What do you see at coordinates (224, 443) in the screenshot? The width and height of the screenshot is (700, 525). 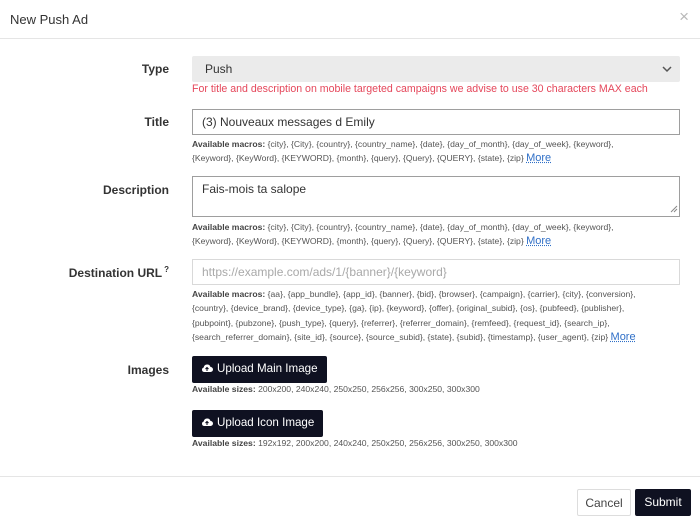 I see `icon-sizes-label: Available sizes:` at bounding box center [224, 443].